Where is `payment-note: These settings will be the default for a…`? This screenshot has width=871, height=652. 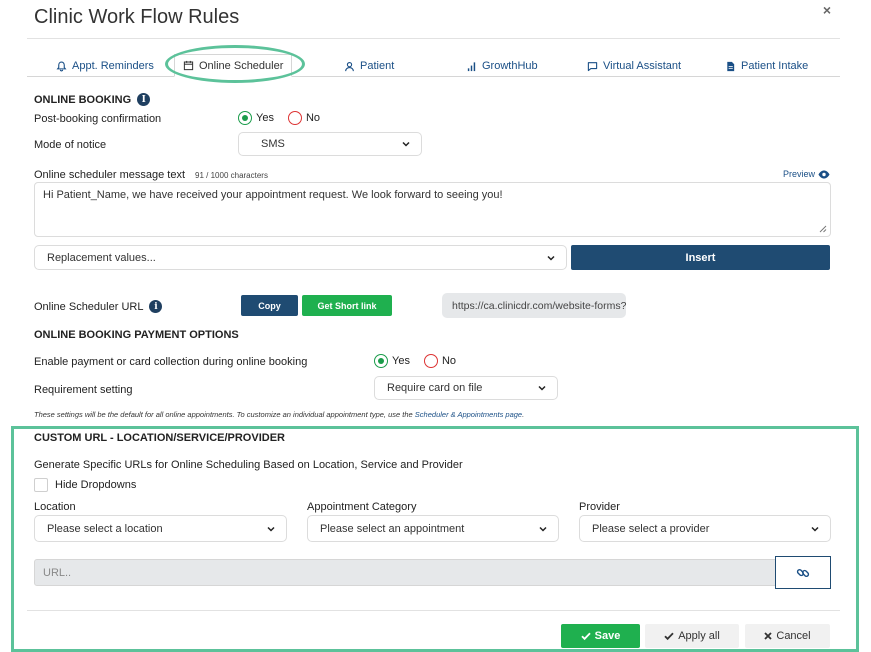 payment-note: These settings will be the default for a… is located at coordinates (279, 414).